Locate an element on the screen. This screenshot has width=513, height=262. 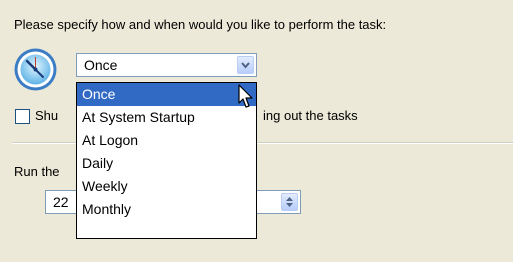
mouse-pointer-icon is located at coordinates (245, 96).